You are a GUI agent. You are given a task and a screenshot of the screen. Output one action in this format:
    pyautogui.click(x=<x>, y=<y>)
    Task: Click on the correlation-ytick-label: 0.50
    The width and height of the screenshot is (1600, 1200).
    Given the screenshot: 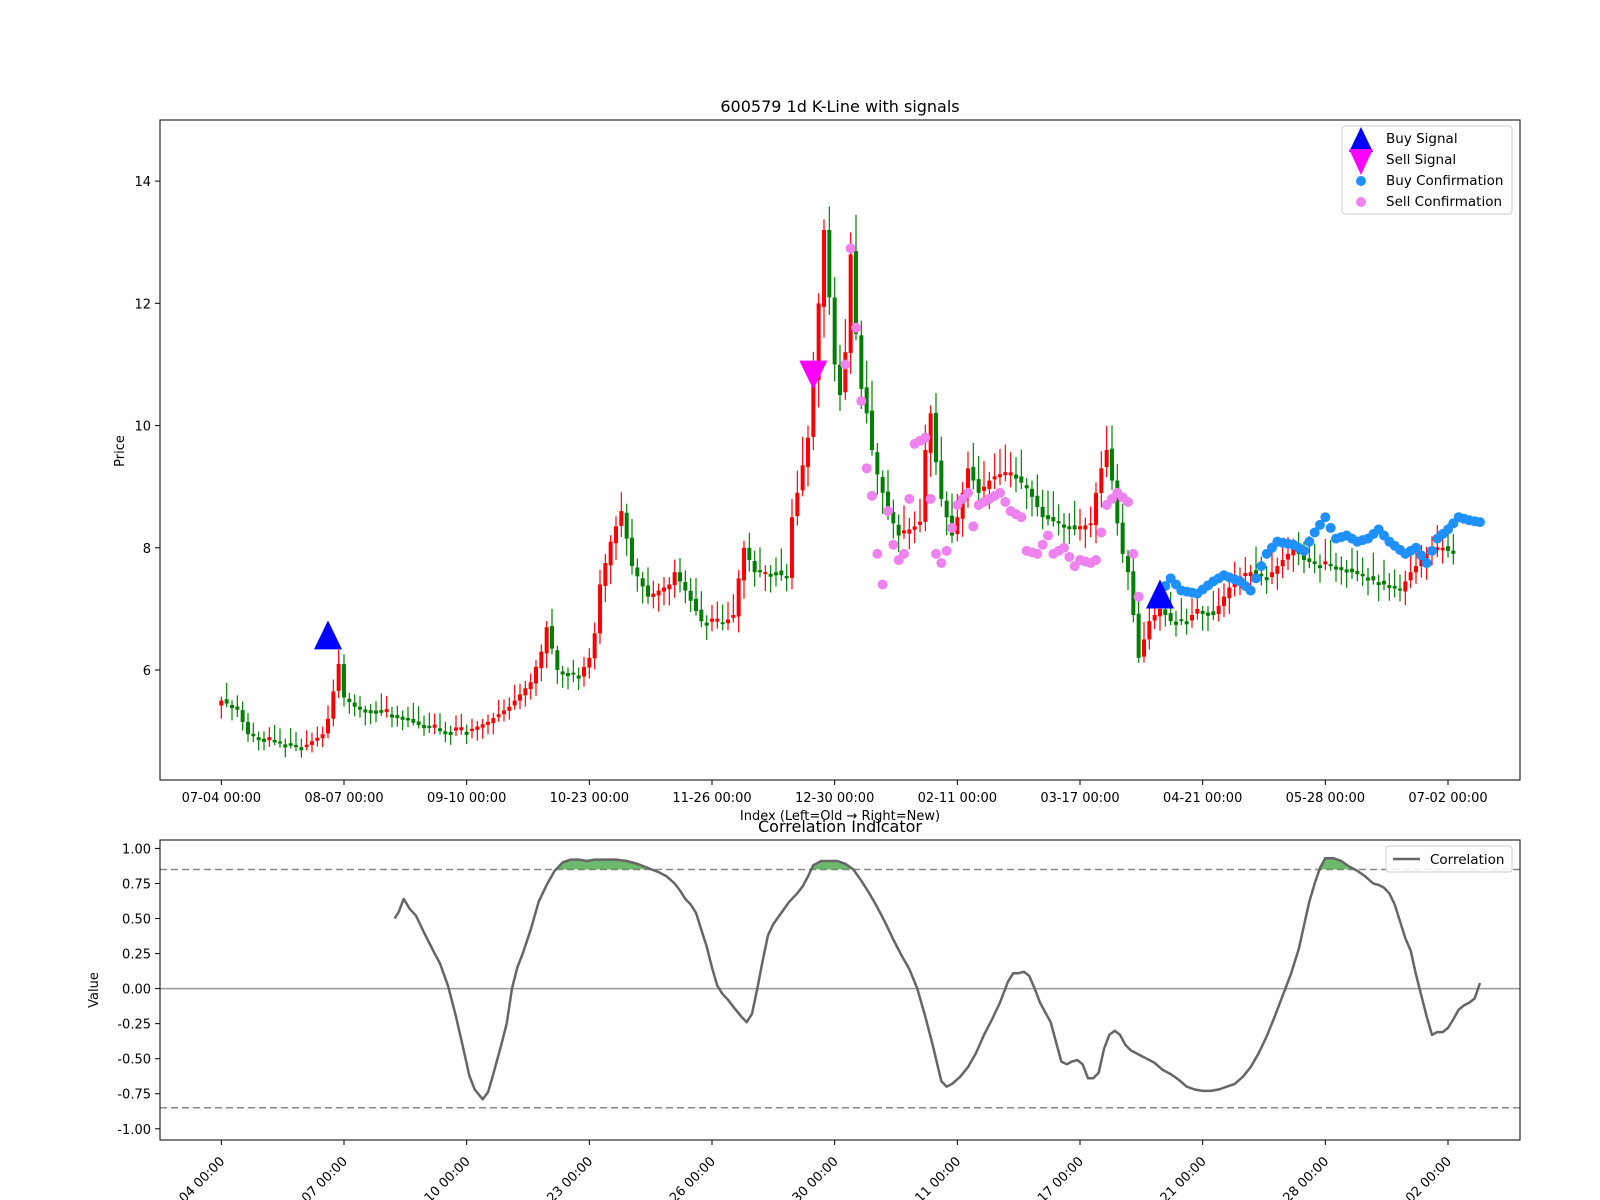 What is the action you would take?
    pyautogui.click(x=136, y=920)
    